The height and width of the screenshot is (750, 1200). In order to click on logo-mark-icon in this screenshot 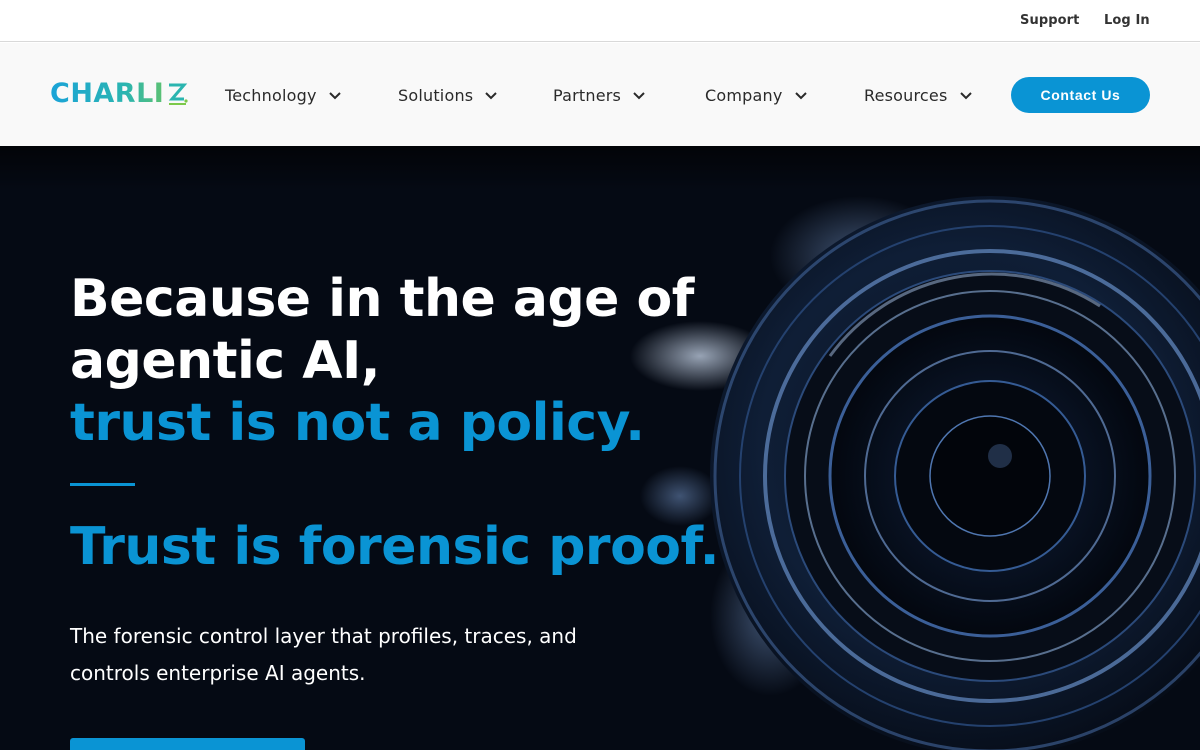, I will do `click(178, 94)`.